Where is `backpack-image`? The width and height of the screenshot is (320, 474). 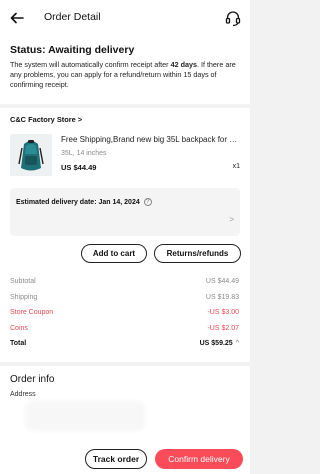
backpack-image is located at coordinates (31, 155).